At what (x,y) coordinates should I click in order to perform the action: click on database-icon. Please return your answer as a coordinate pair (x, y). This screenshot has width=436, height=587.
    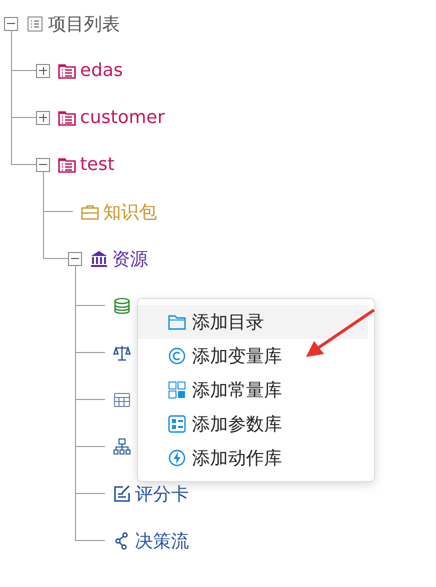
    Looking at the image, I should click on (122, 305).